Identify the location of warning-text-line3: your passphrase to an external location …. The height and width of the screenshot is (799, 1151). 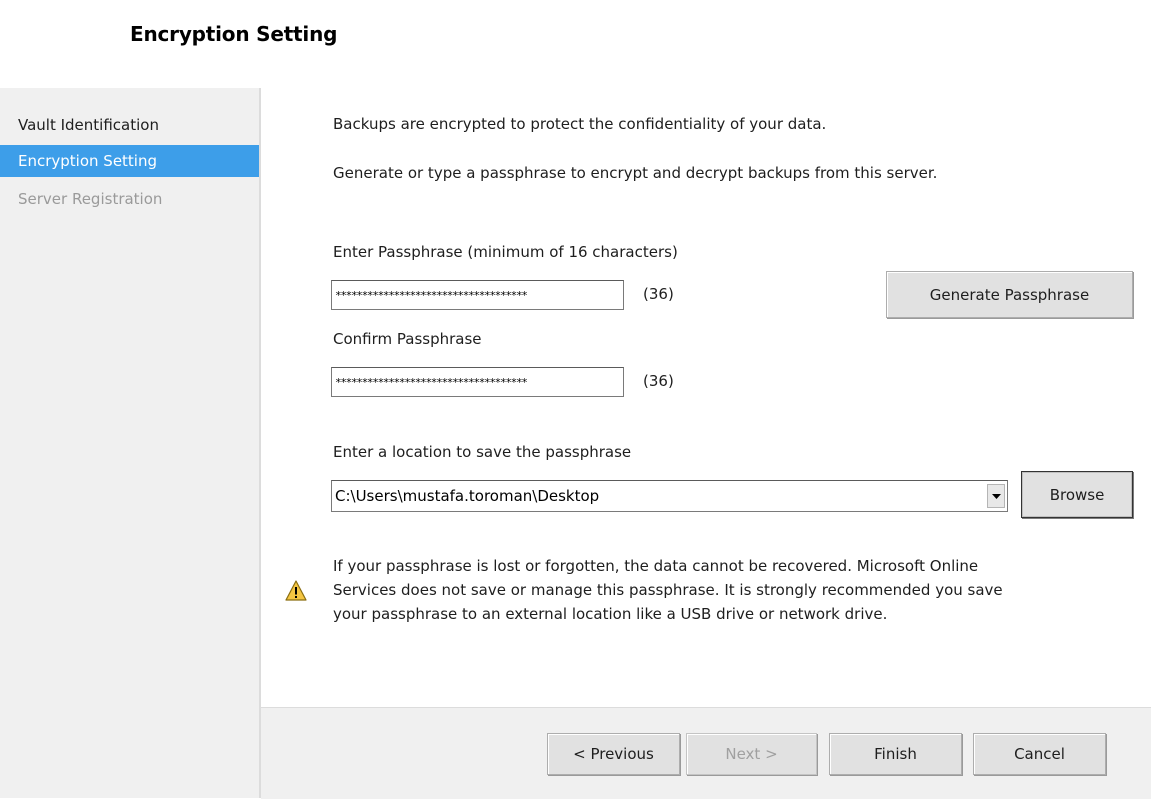
(610, 614).